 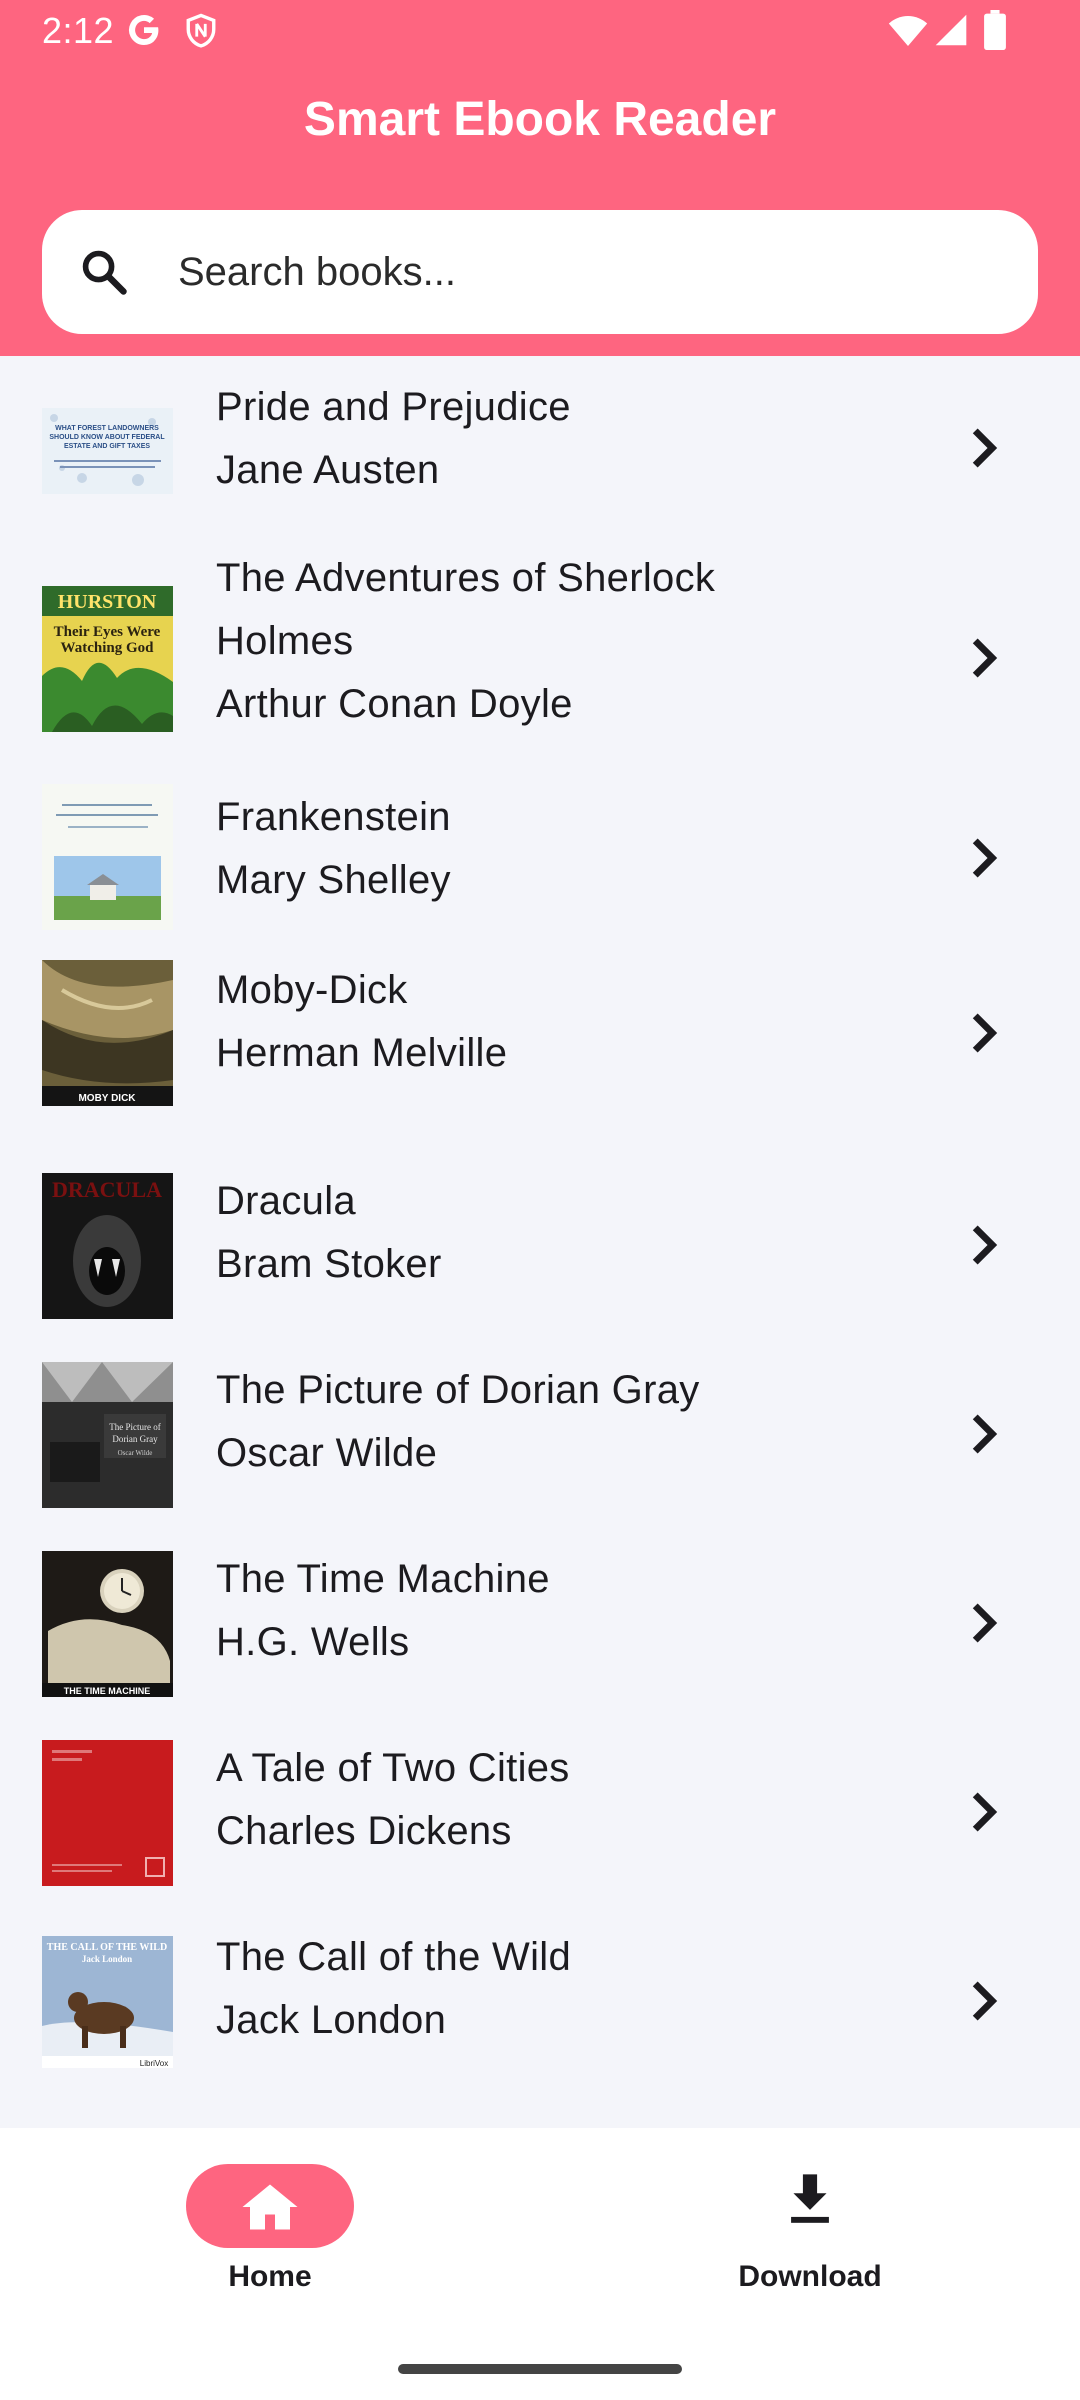 What do you see at coordinates (154, 2063) in the screenshot?
I see `svg-text: LibriVox` at bounding box center [154, 2063].